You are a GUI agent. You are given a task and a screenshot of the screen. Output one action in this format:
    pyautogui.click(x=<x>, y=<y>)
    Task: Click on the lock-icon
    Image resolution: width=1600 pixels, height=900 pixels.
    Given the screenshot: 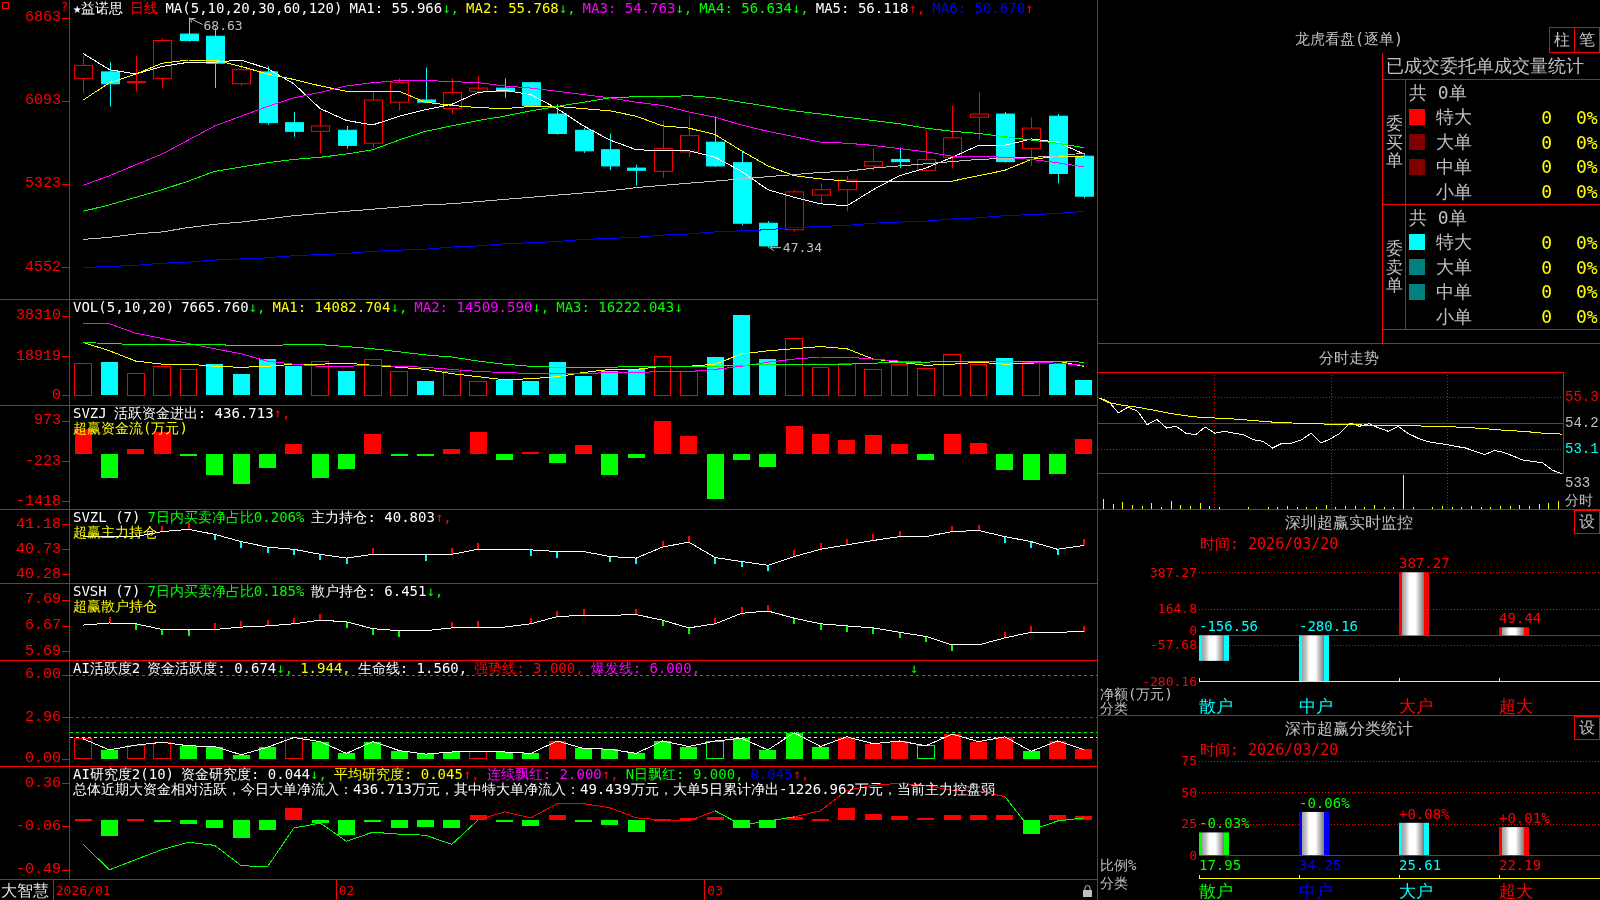 What is the action you would take?
    pyautogui.click(x=1087, y=891)
    